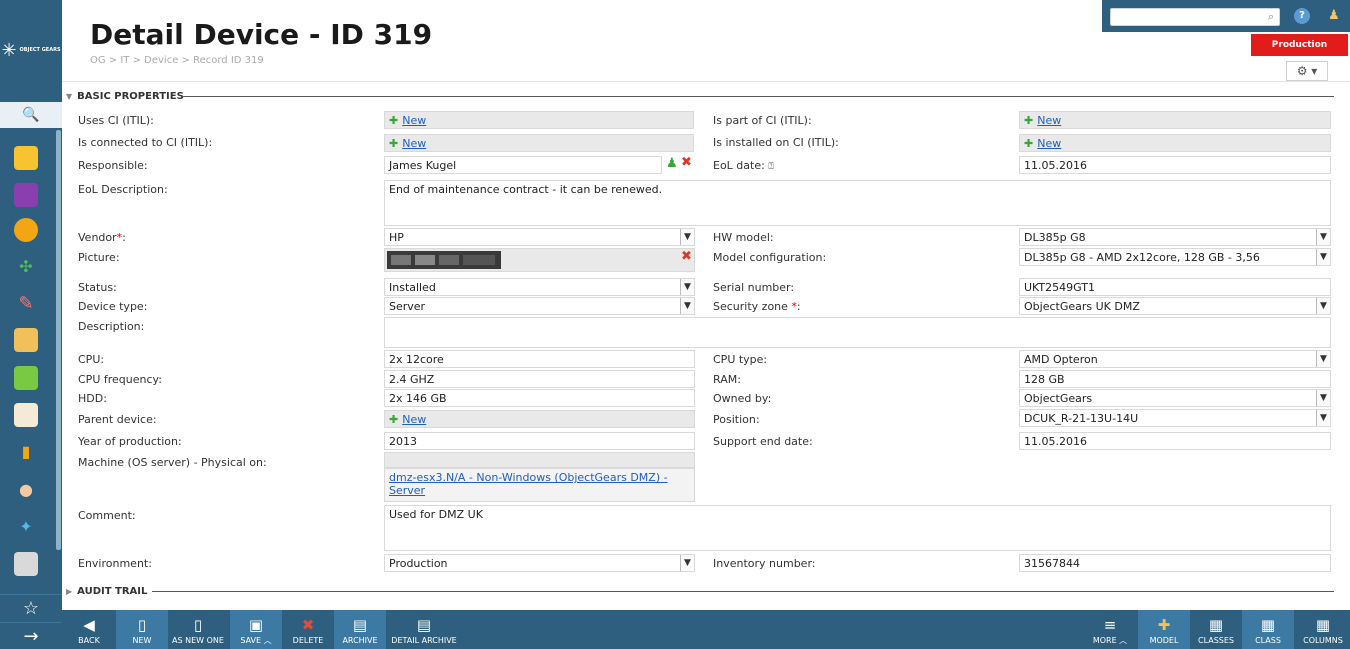 Image resolution: width=1350 pixels, height=649 pixels. I want to click on sidebar-badge-icon, so click(26, 230).